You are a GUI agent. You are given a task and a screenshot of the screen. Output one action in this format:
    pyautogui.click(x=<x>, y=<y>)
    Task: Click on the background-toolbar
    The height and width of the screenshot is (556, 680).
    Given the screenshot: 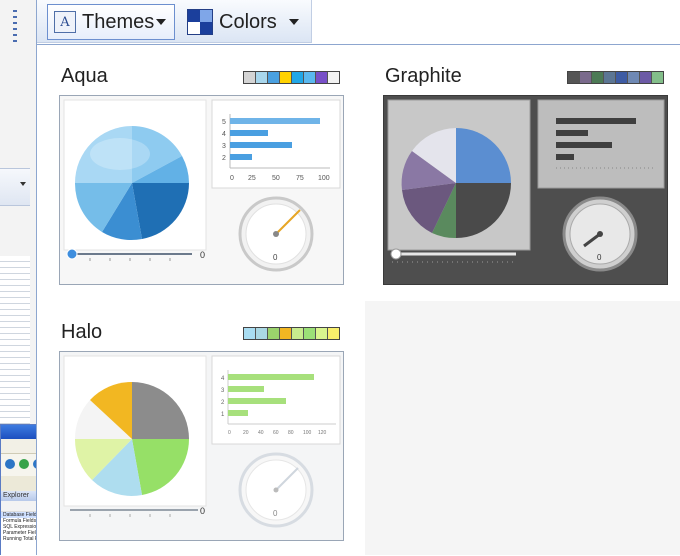 What is the action you would take?
    pyautogui.click(x=15, y=187)
    